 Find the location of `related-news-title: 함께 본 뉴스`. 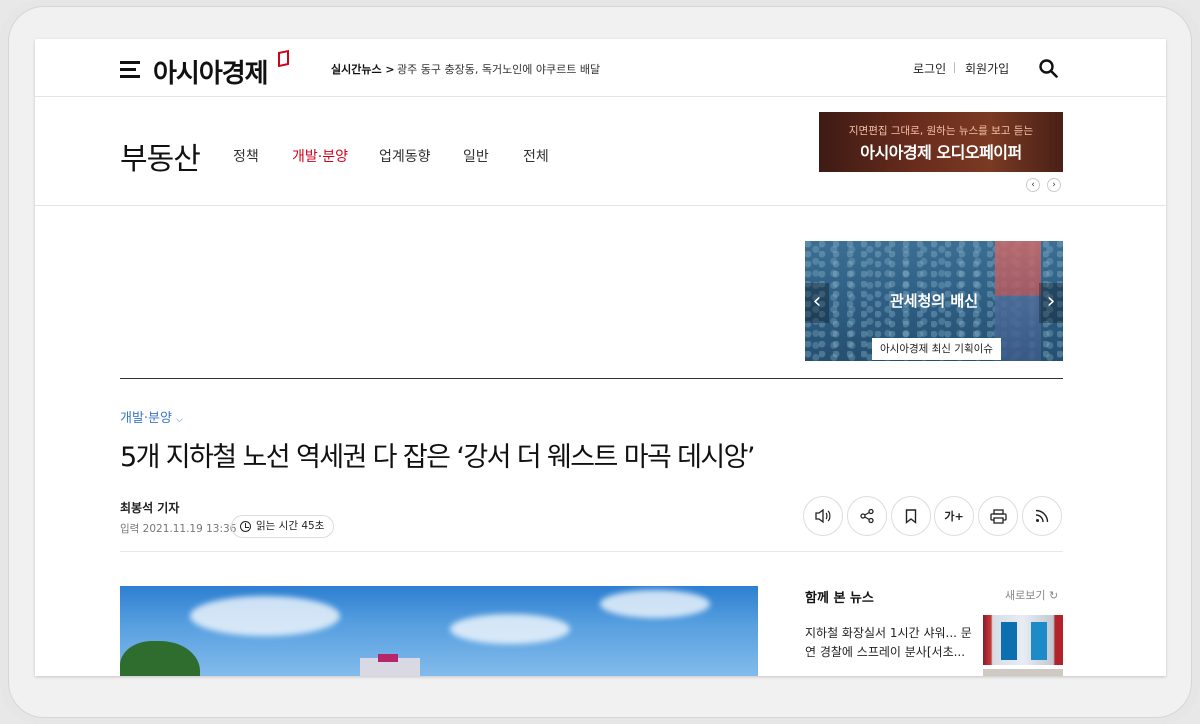

related-news-title: 함께 본 뉴스 is located at coordinates (839, 598).